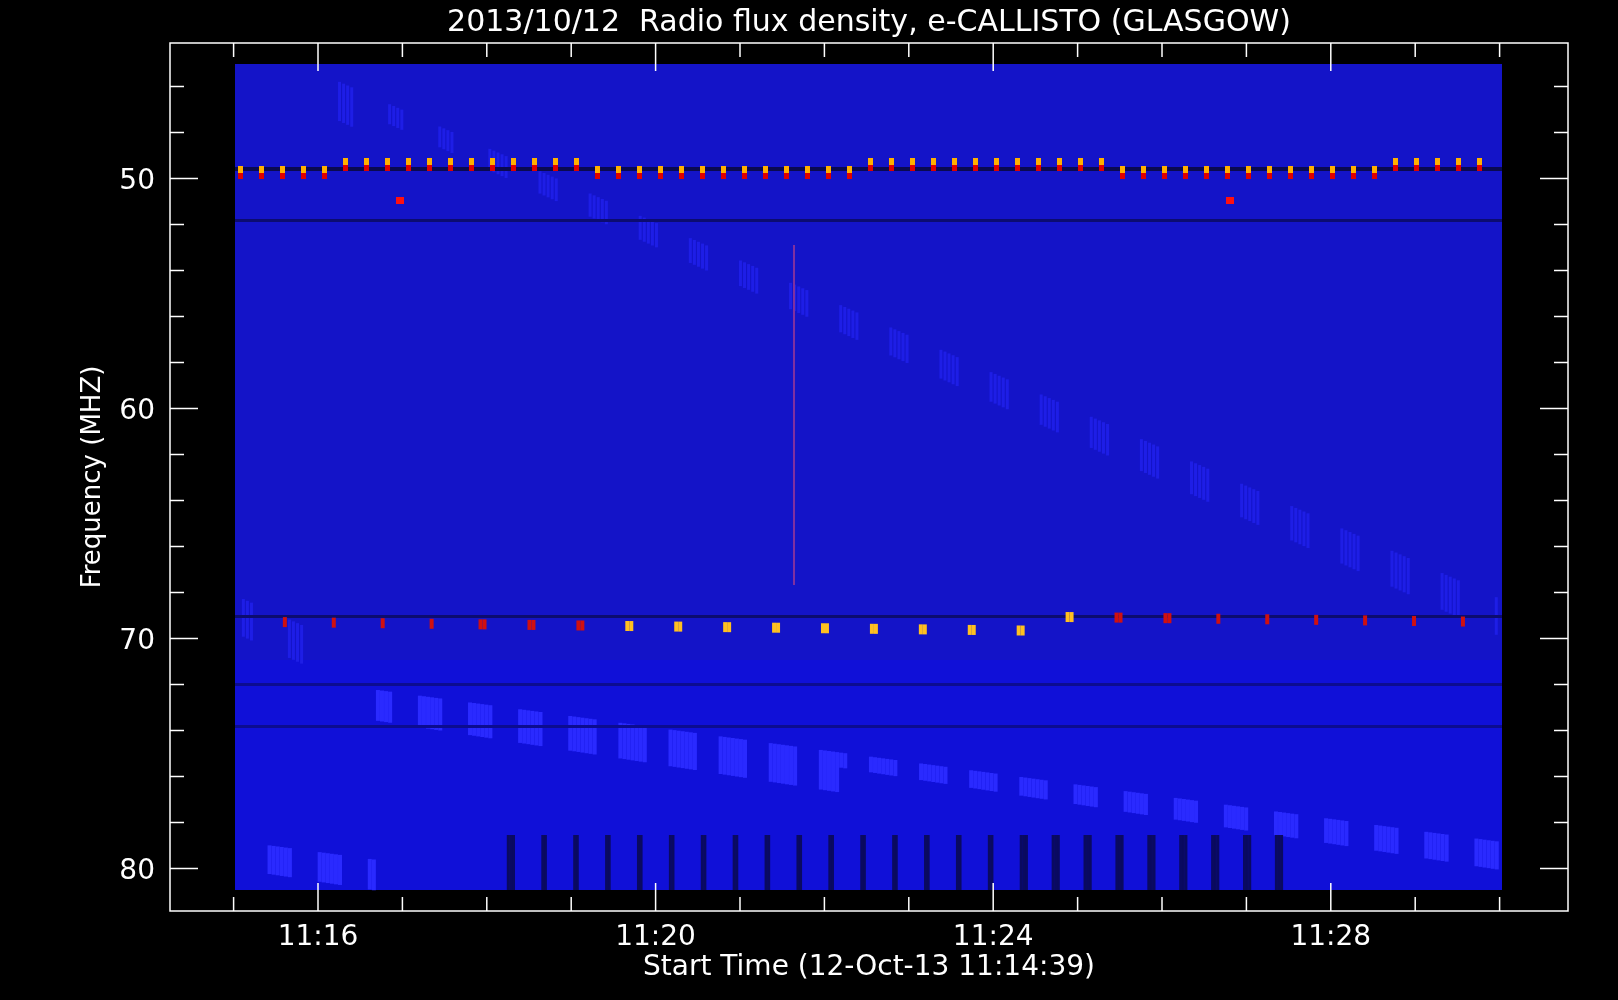 This screenshot has width=1618, height=1000. Describe the element at coordinates (137, 409) in the screenshot. I see `axis-tick-label: 60` at that location.